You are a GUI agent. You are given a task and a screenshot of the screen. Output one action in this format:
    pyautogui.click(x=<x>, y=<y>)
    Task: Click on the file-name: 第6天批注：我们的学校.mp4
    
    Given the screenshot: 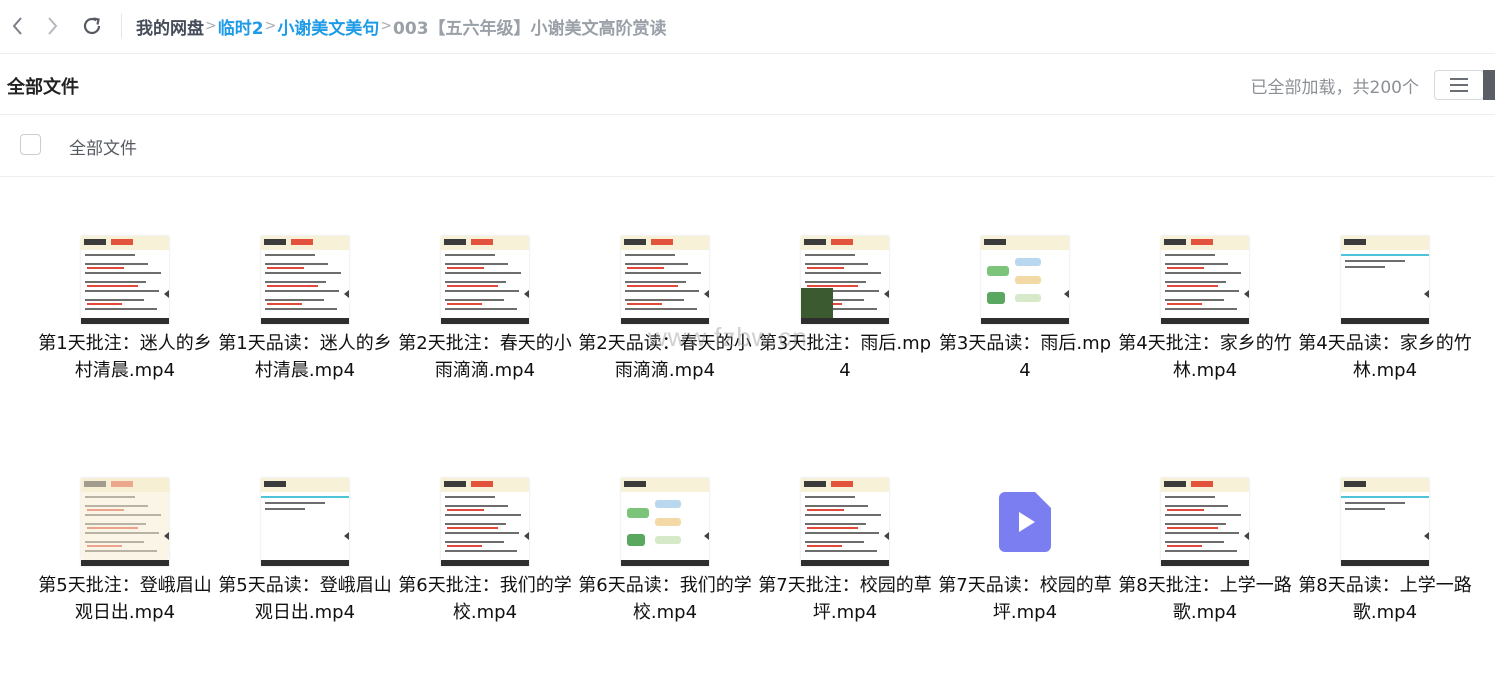 What is the action you would take?
    pyautogui.click(x=485, y=599)
    